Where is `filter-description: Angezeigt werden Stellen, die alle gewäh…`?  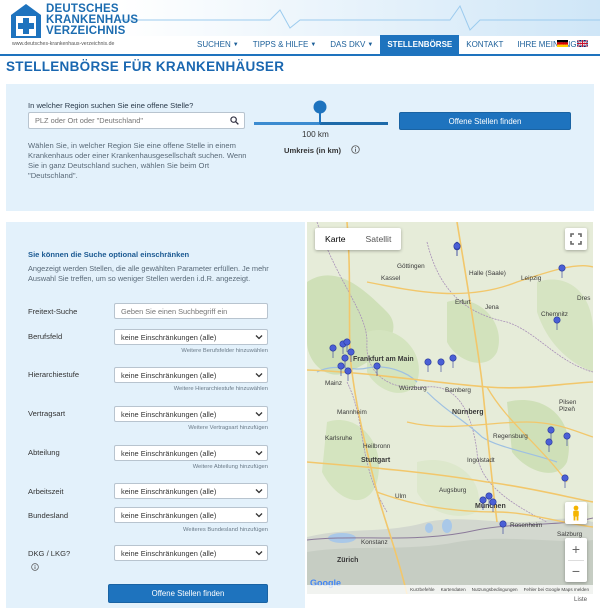
filter-description: Angezeigt werden Stellen, die alle gewäh… is located at coordinates (148, 273).